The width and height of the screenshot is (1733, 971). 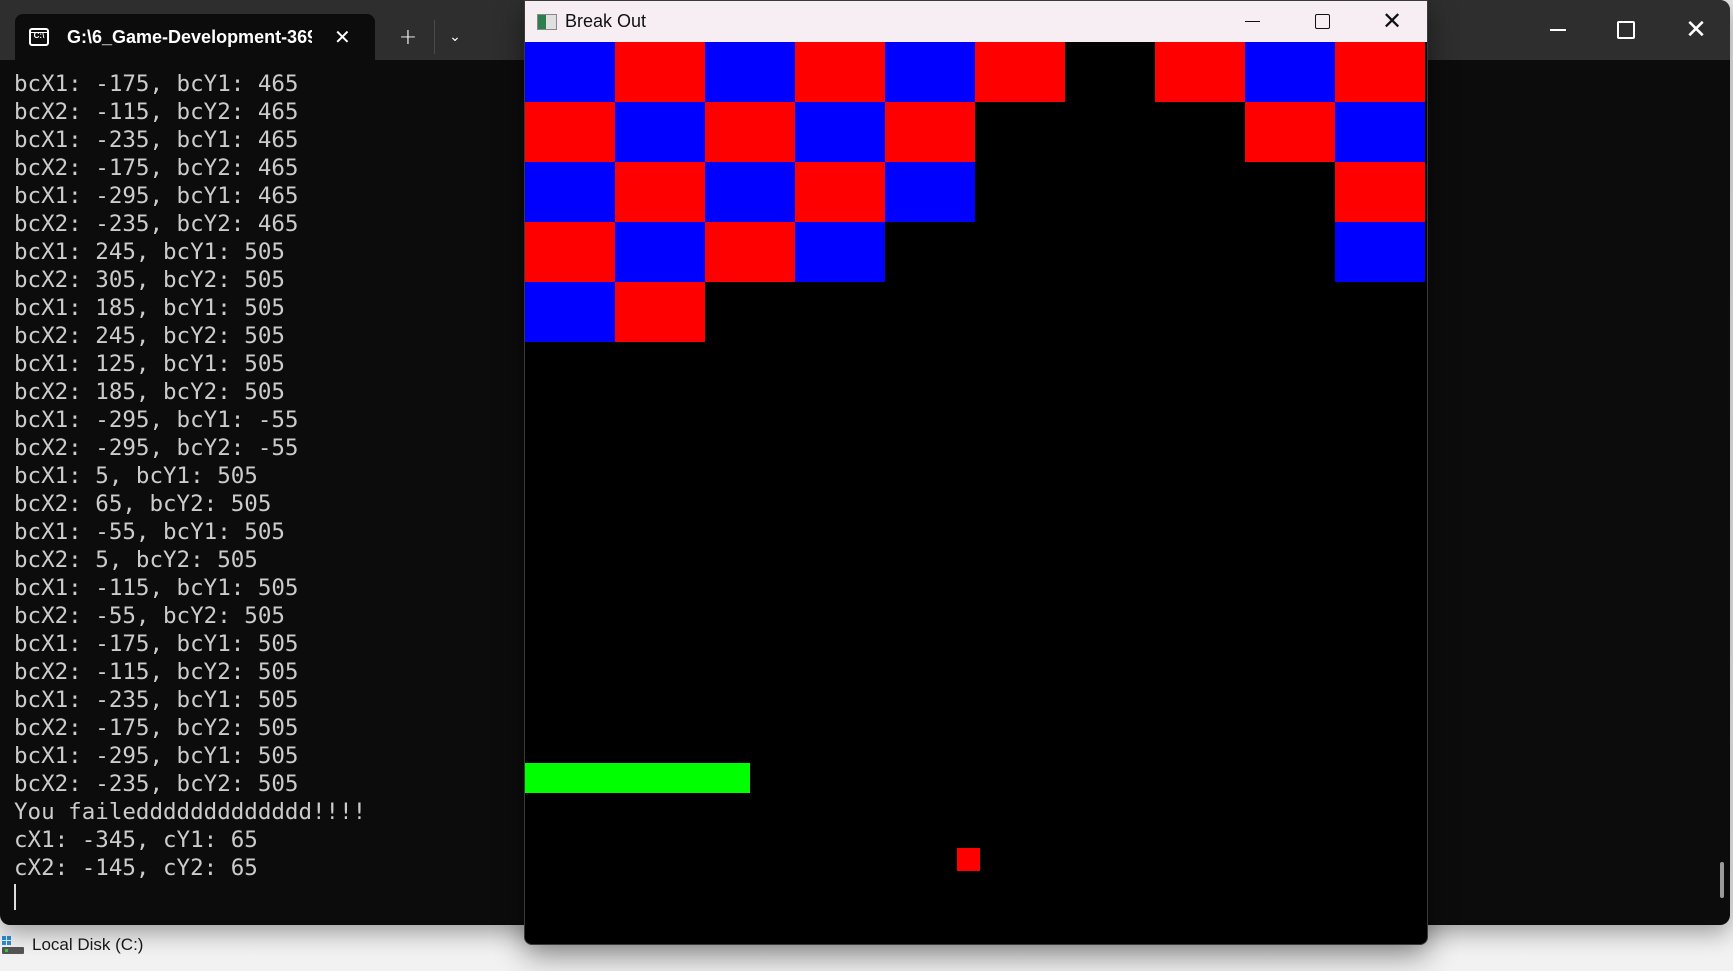 What do you see at coordinates (342, 37) in the screenshot?
I see `tab-close-icon: ✕` at bounding box center [342, 37].